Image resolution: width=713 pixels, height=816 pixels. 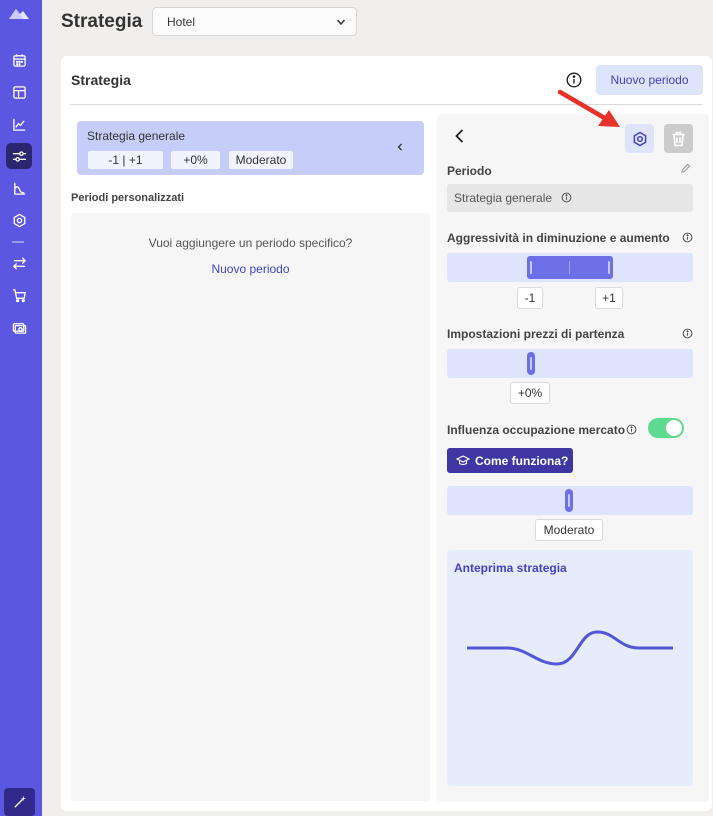 I want to click on market-influence-chip: Moderato, so click(x=261, y=160).